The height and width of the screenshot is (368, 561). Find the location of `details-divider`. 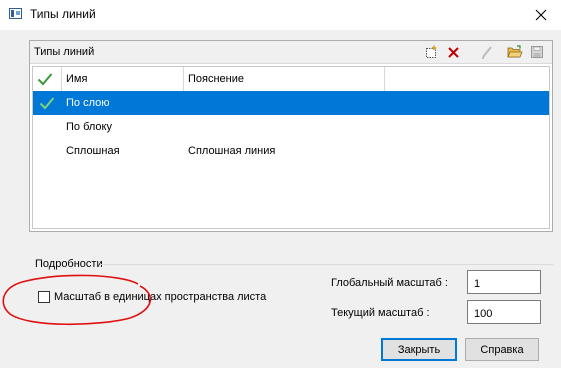

details-divider is located at coordinates (326, 264).